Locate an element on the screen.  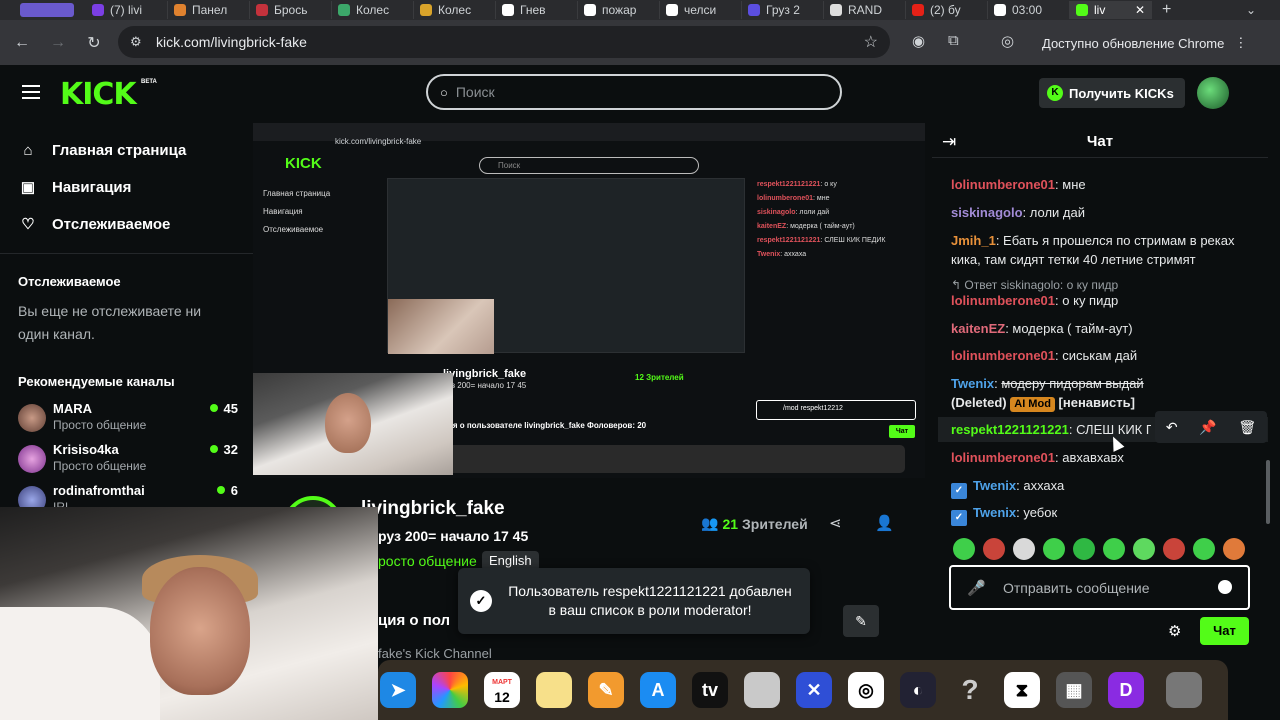
address-bar: ⚙ kick.com/livingbrick-fake ☆ is located at coordinates (504, 42).